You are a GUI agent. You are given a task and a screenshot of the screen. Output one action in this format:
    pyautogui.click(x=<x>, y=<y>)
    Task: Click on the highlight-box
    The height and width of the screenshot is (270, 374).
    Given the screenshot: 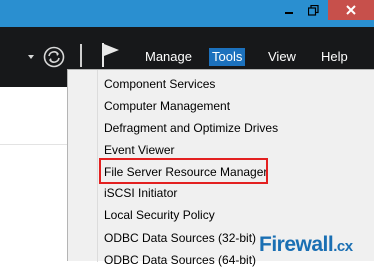 What is the action you would take?
    pyautogui.click(x=183, y=171)
    